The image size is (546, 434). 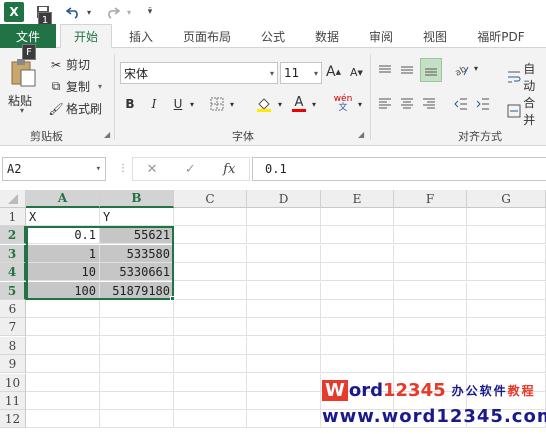 What do you see at coordinates (141, 36) in the screenshot?
I see `tab-insert: 插入` at bounding box center [141, 36].